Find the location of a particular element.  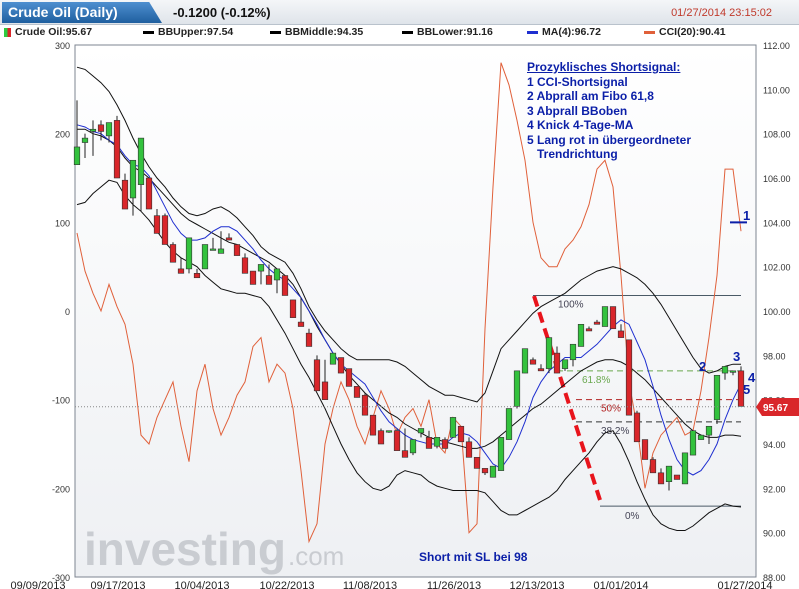

legend-cci-label: CCI(20):90.41 is located at coordinates (692, 32).